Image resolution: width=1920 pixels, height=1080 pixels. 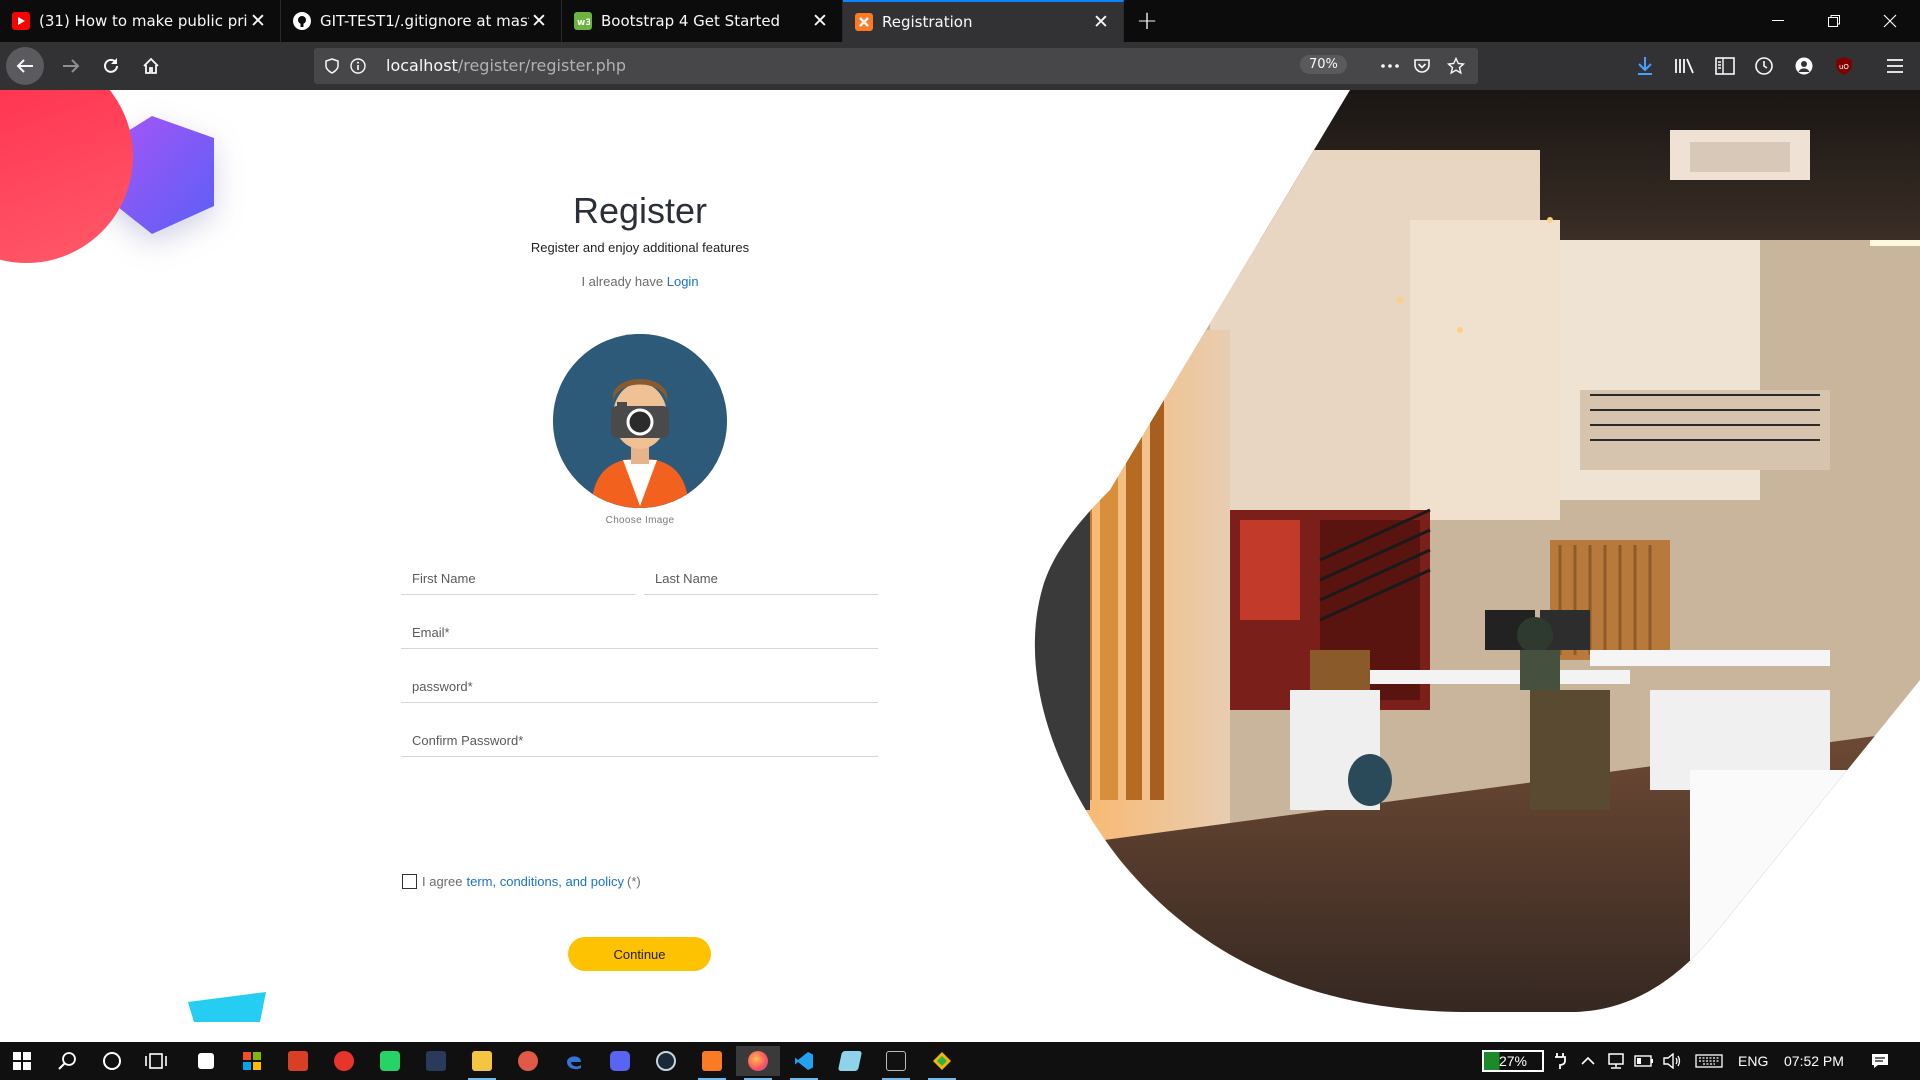 I want to click on last-name-field, so click(x=761, y=576).